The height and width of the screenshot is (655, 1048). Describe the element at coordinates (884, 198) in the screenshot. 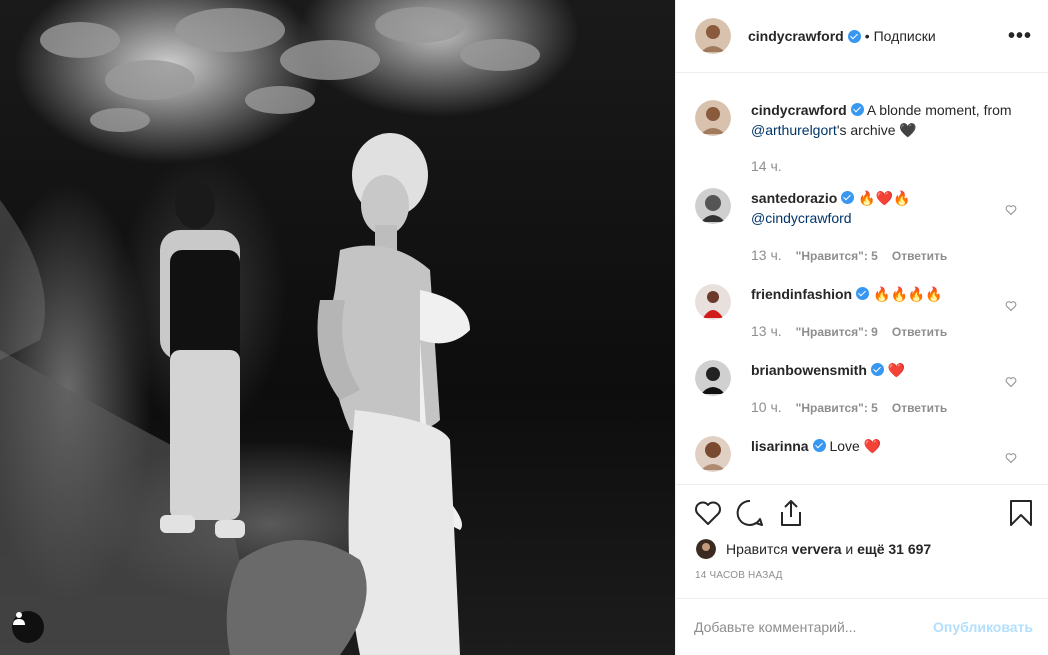

I see `comment-text: 🔥❤️🔥` at that location.